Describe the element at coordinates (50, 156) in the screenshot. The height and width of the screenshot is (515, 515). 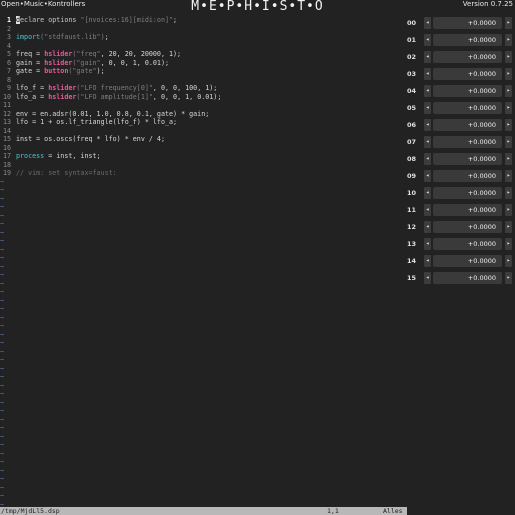
I see `code-line-17: 17 process = inst, inst;` at that location.